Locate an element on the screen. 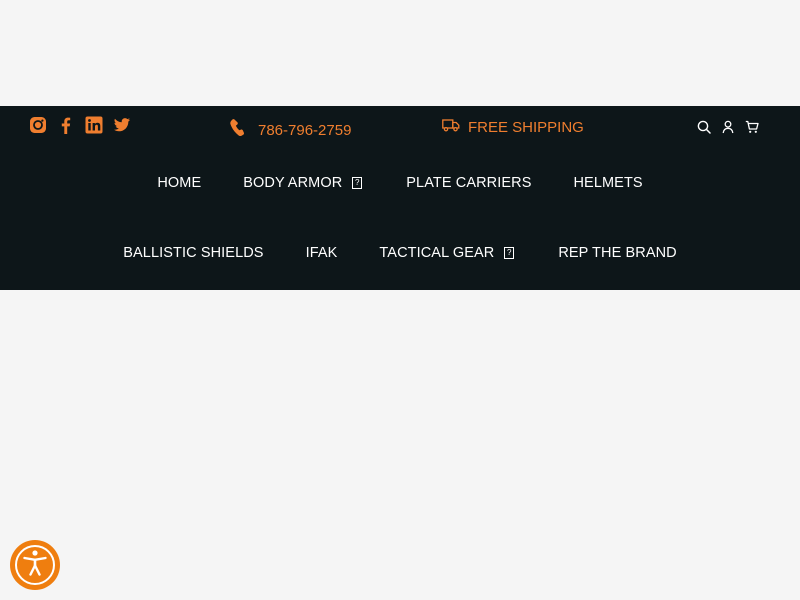  search-icon is located at coordinates (704, 127).